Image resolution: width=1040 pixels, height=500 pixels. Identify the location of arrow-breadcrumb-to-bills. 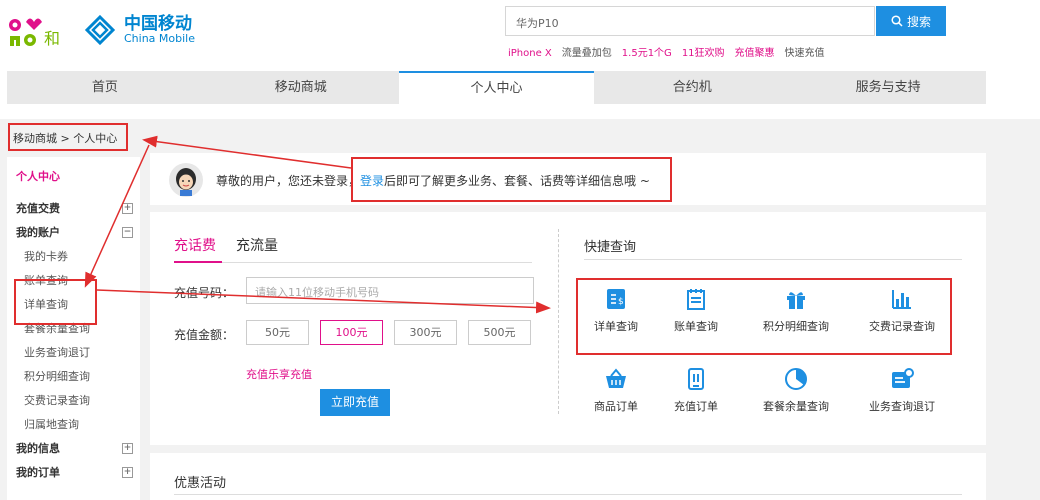
(117, 216).